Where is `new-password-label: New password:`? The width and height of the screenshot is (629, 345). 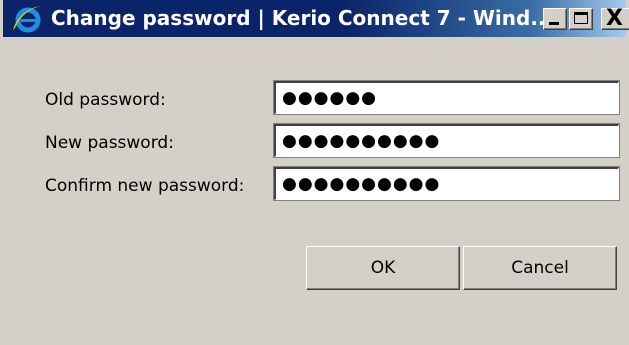
new-password-label: New password: is located at coordinates (109, 143).